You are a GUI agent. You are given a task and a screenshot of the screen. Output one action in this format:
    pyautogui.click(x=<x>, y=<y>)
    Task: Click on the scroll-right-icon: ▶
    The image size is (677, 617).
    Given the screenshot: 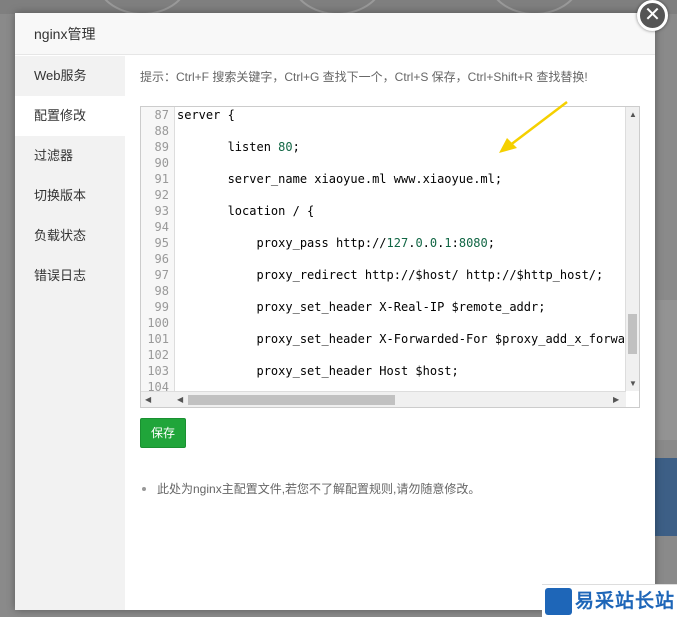 What is the action you would take?
    pyautogui.click(x=616, y=400)
    